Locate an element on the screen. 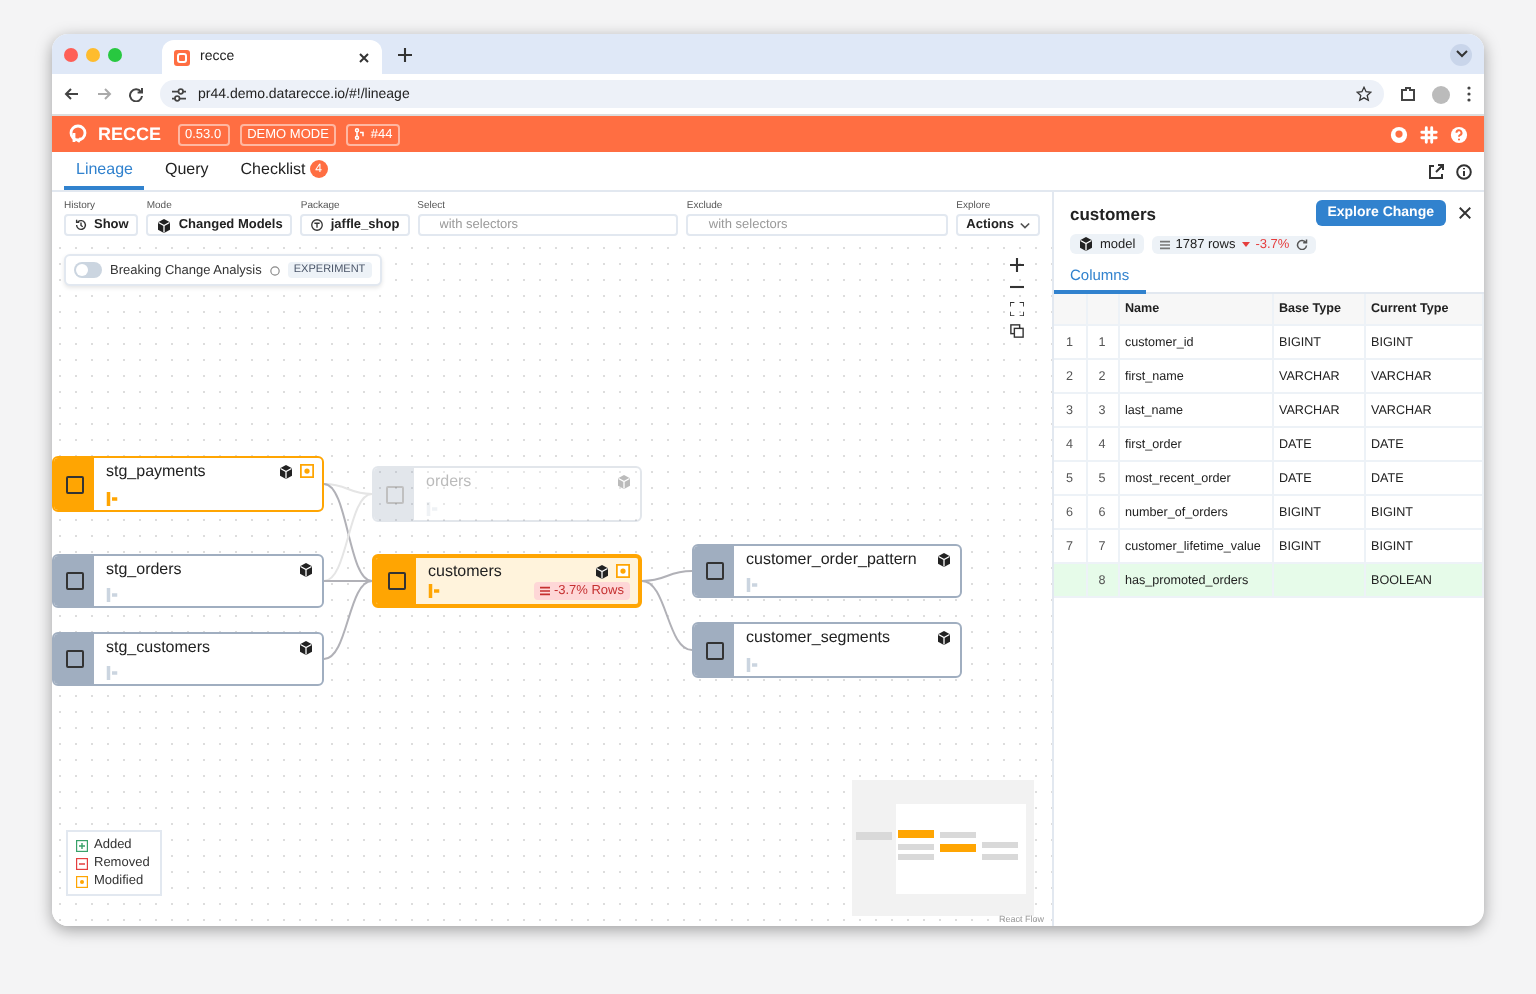 Image resolution: width=1536 pixels, height=994 pixels. model-node: stg_customers is located at coordinates (188, 659).